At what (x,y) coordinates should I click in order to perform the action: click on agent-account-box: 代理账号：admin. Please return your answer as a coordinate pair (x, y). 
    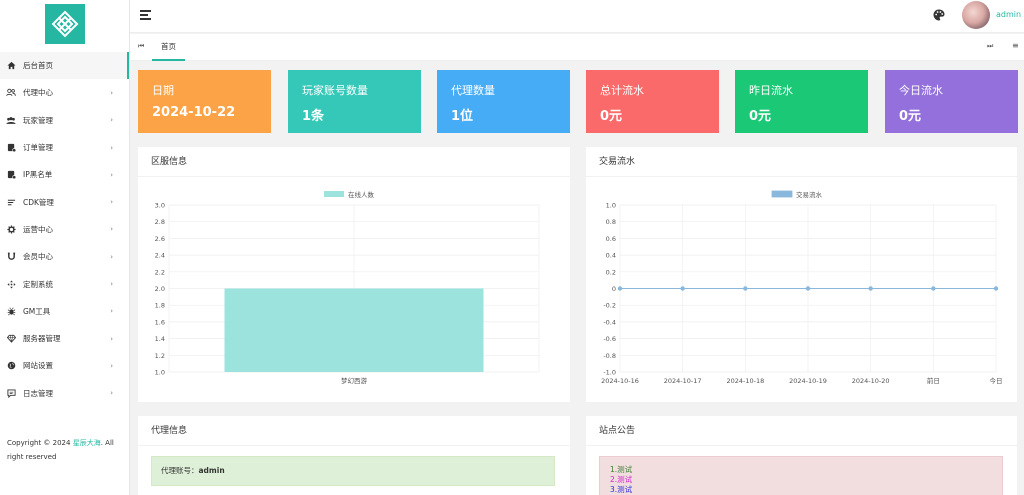
    Looking at the image, I should click on (353, 471).